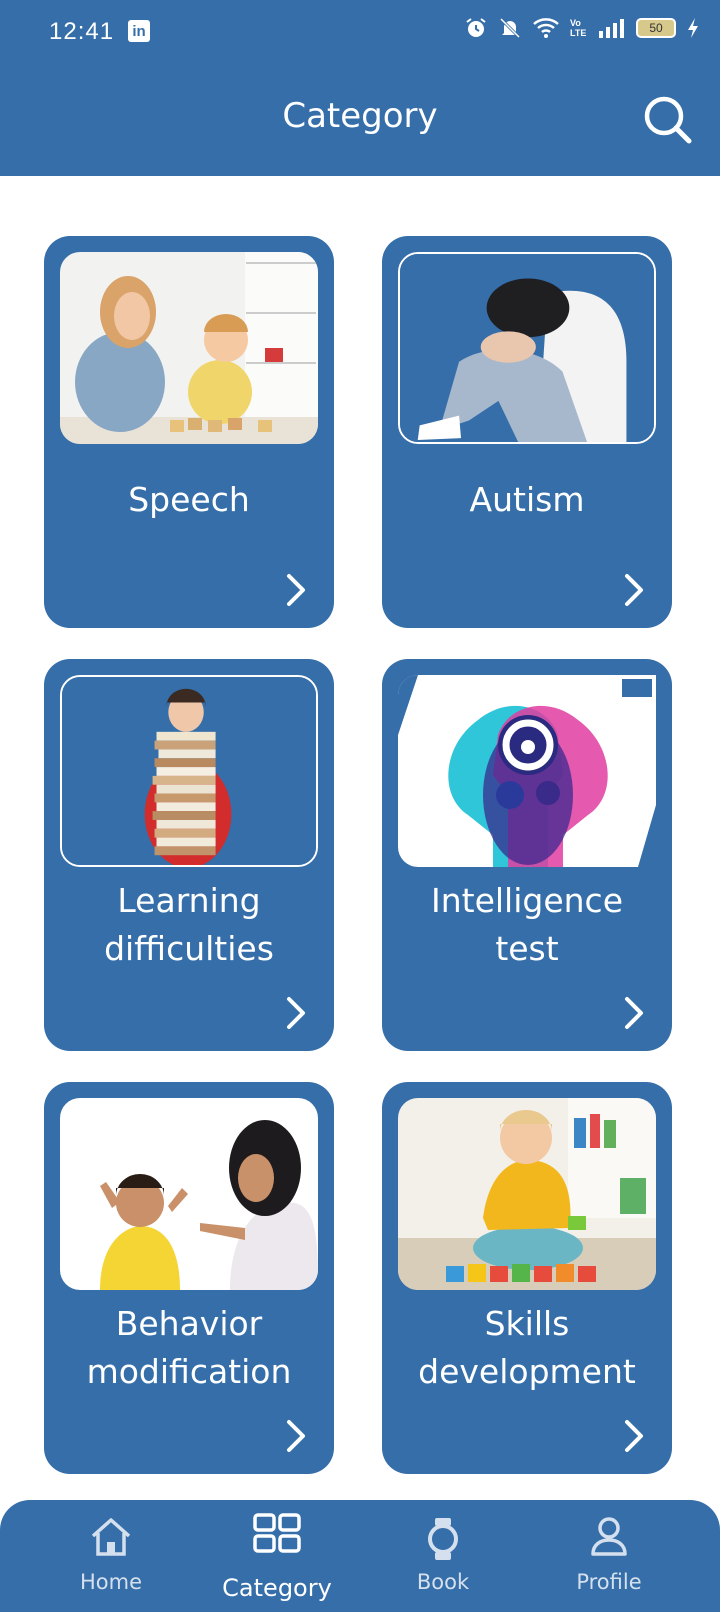 The width and height of the screenshot is (720, 1612). I want to click on nav-item-book: Book, so click(443, 1556).